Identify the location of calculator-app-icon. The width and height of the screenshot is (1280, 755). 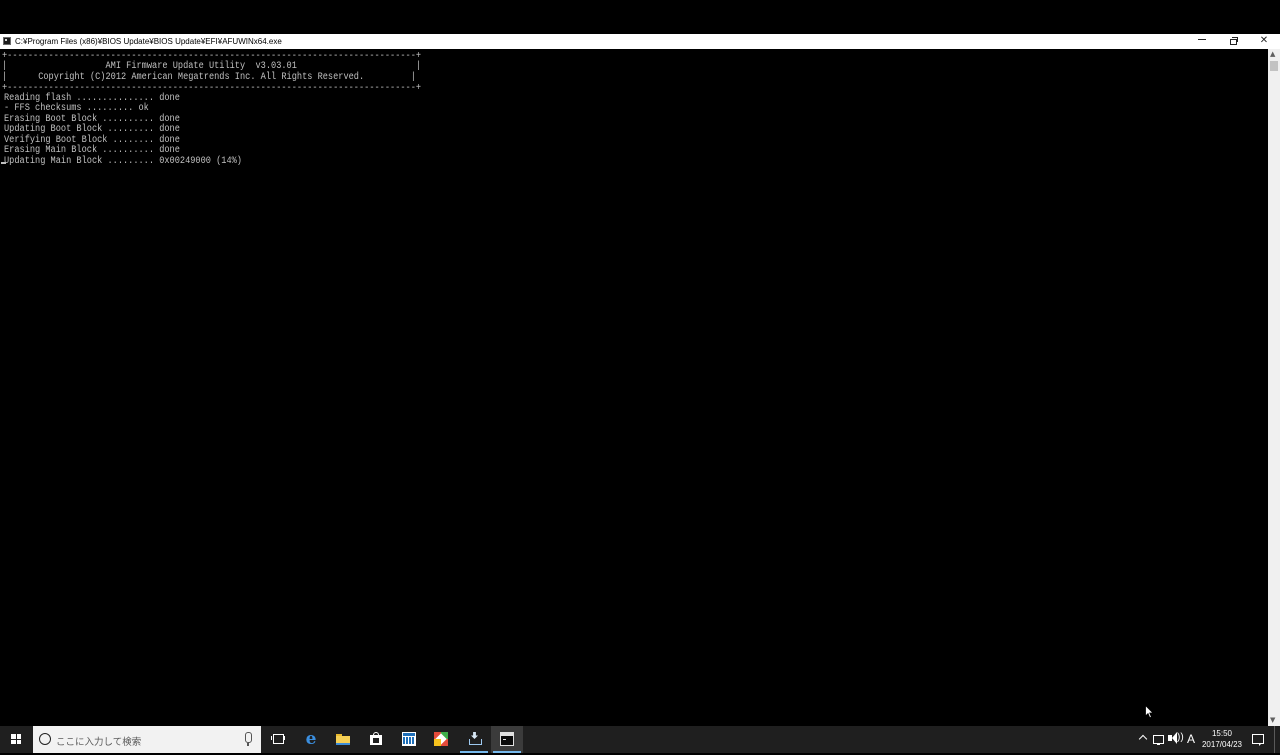
(409, 739).